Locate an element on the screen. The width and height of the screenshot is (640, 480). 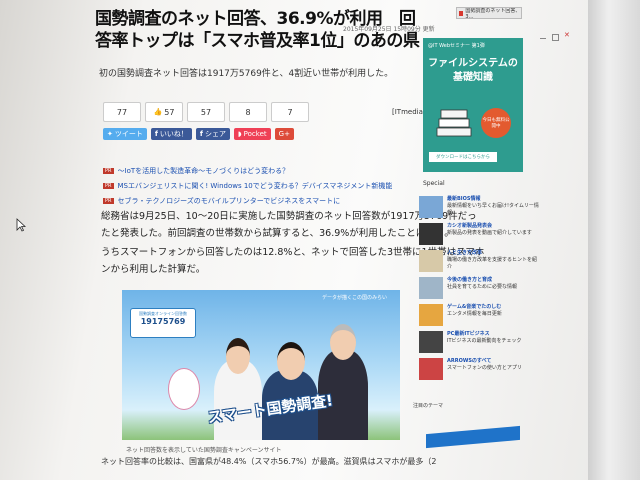
ad-series-label: @IT Webセミナー 第1弾 is located at coordinates (456, 46).